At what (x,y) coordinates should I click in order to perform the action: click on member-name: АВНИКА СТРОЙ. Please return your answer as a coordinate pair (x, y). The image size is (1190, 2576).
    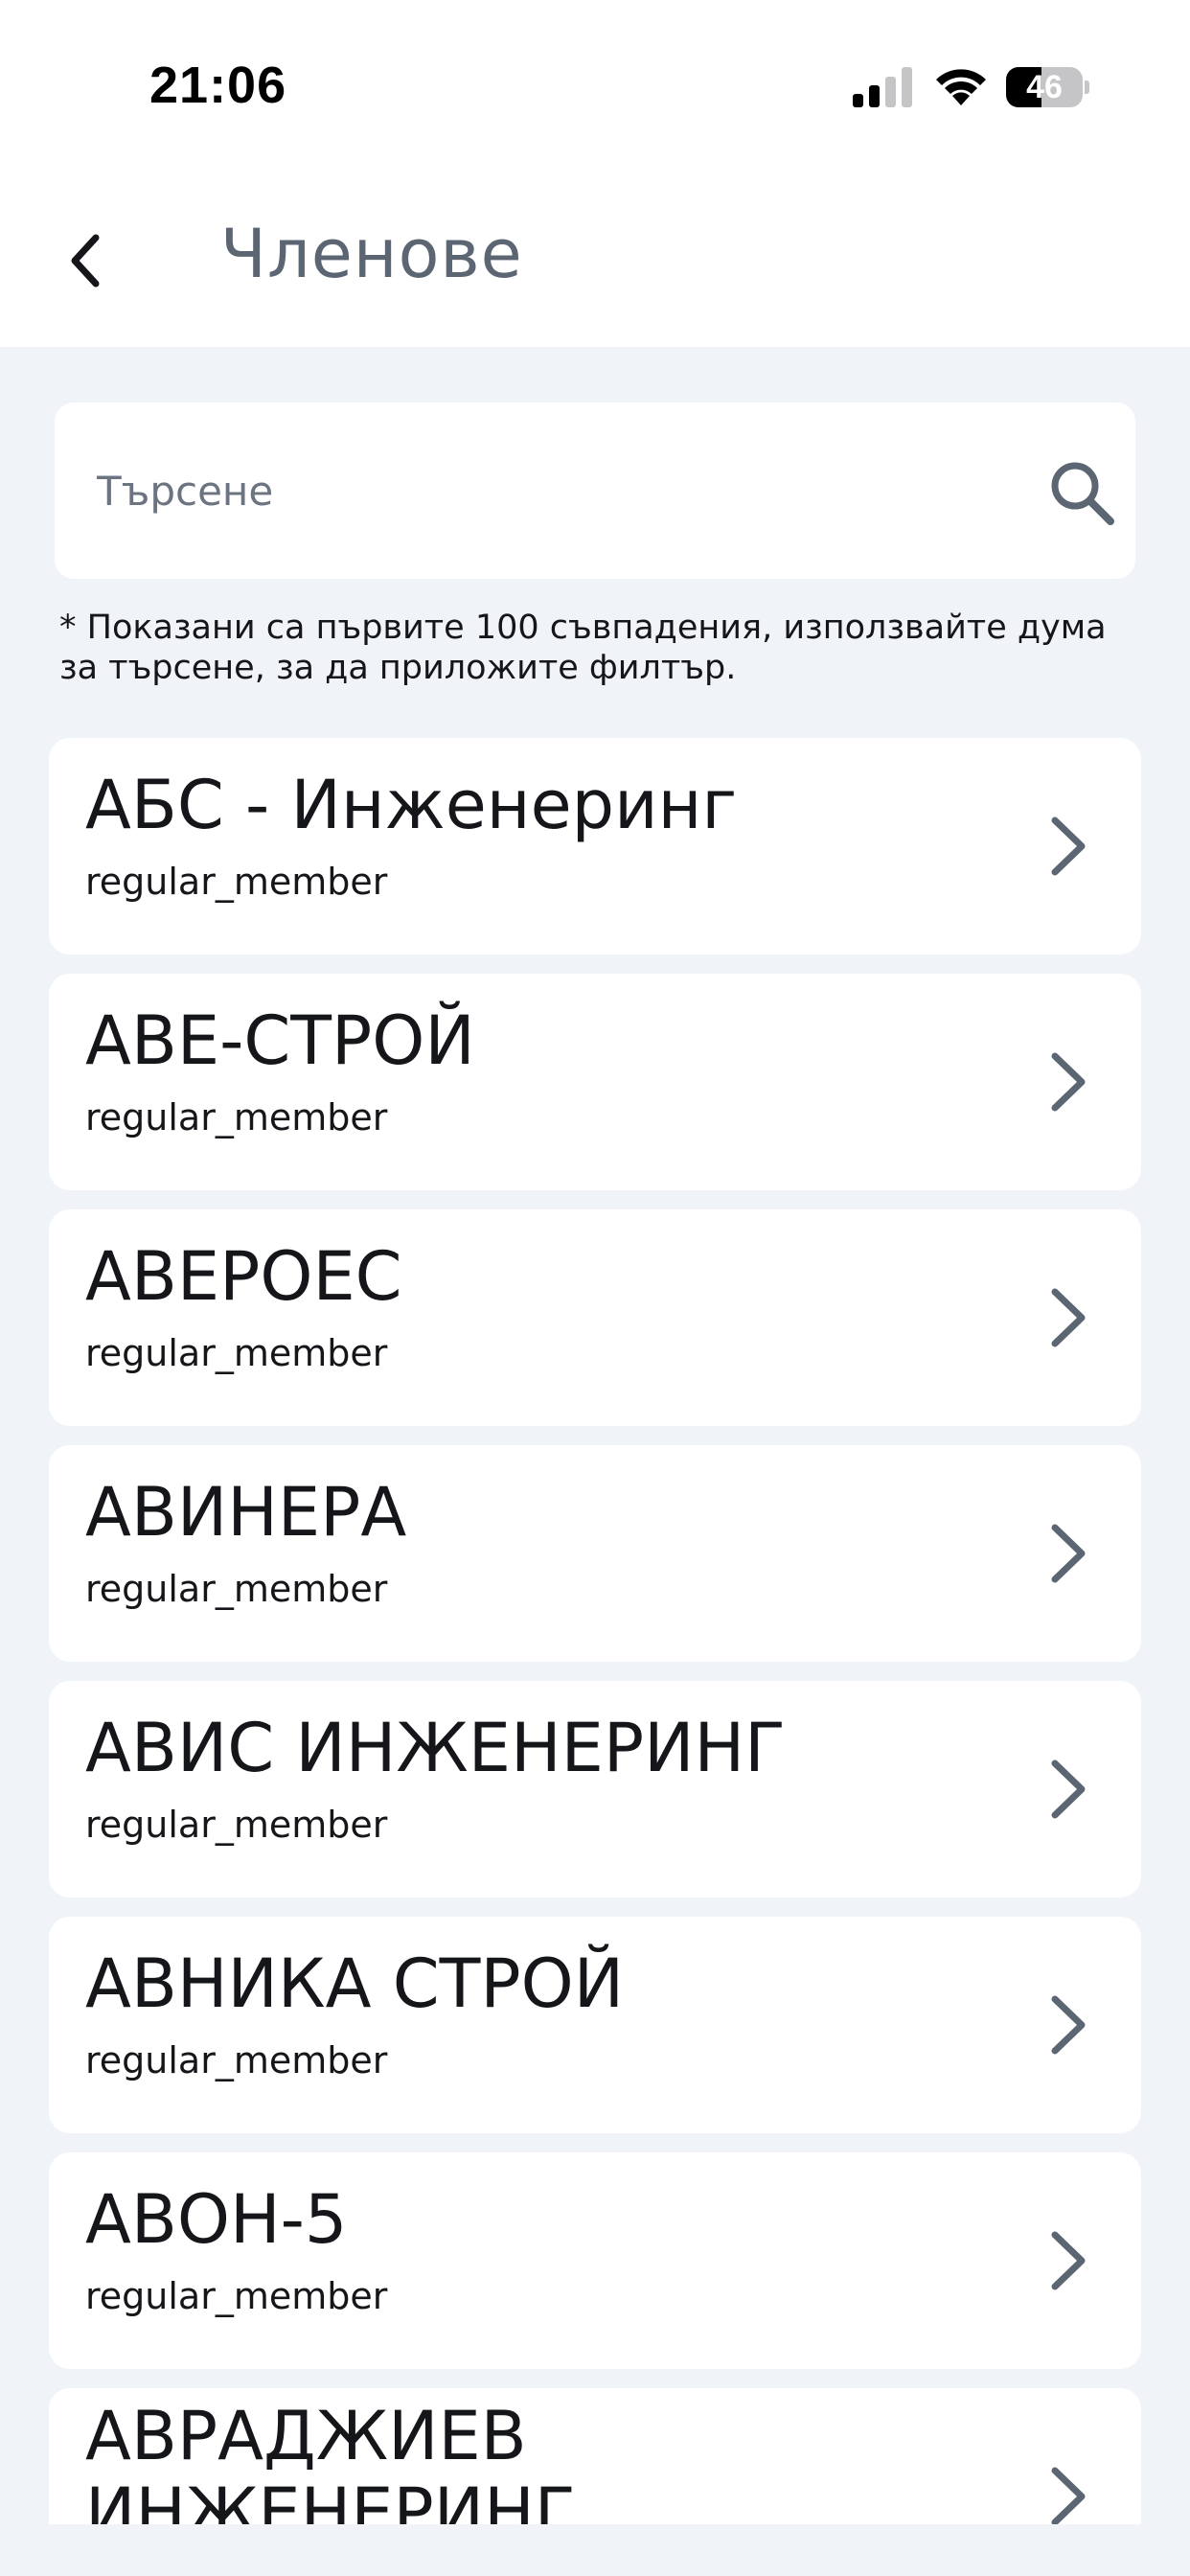
    Looking at the image, I should click on (355, 1983).